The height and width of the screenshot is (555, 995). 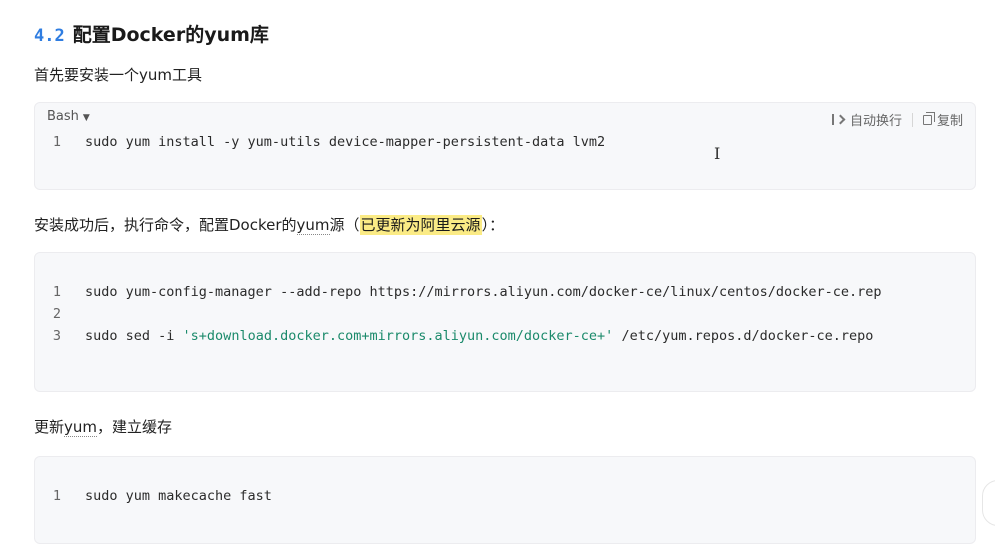 I want to click on copy-button: 复制, so click(x=942, y=119).